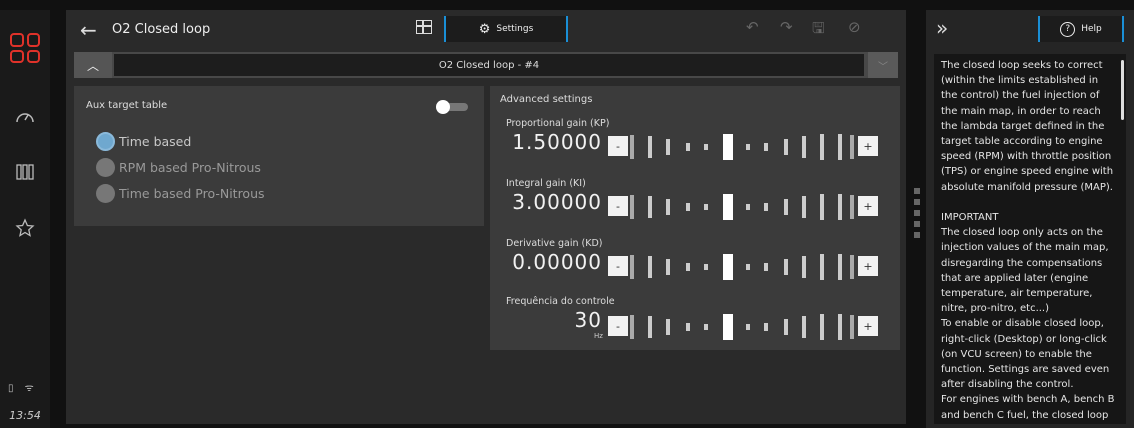 This screenshot has width=1134, height=428. I want to click on help-header: » ? Help, so click(1030, 29).